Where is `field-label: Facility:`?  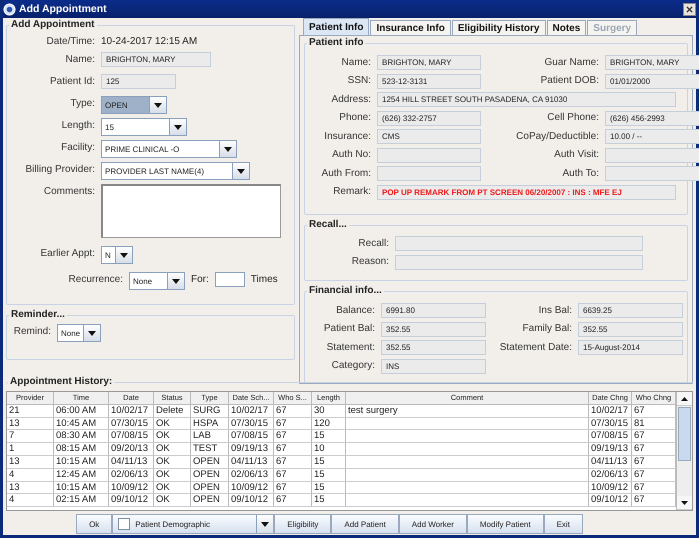 field-label: Facility: is located at coordinates (77, 147).